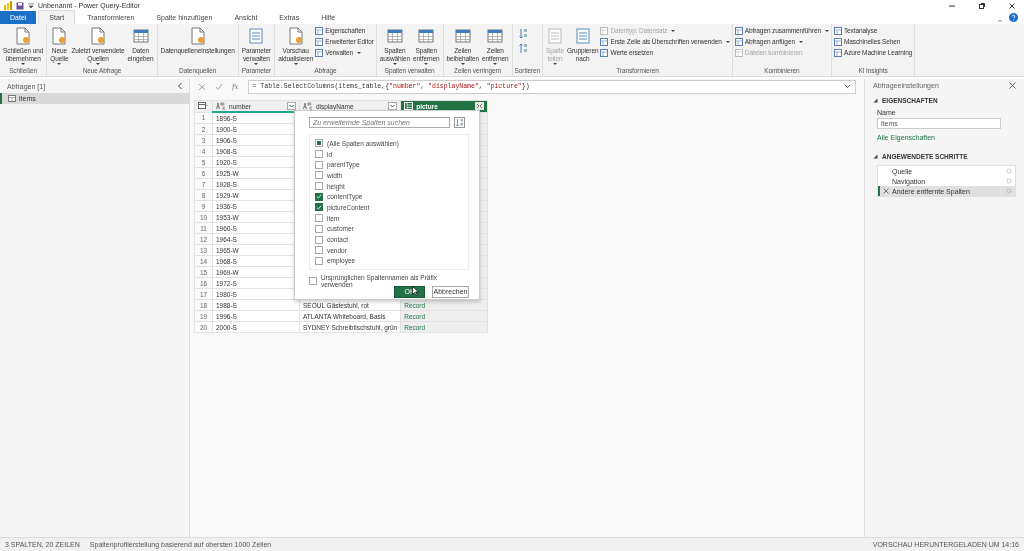 The width and height of the screenshot is (1024, 551). I want to click on sort-icon, so click(459, 122).